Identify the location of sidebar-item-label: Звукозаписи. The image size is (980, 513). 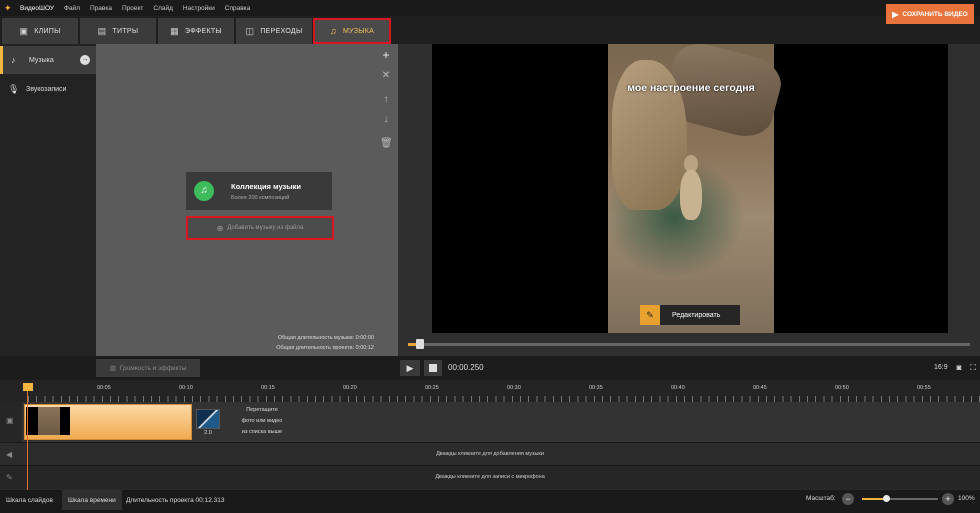
(46, 89).